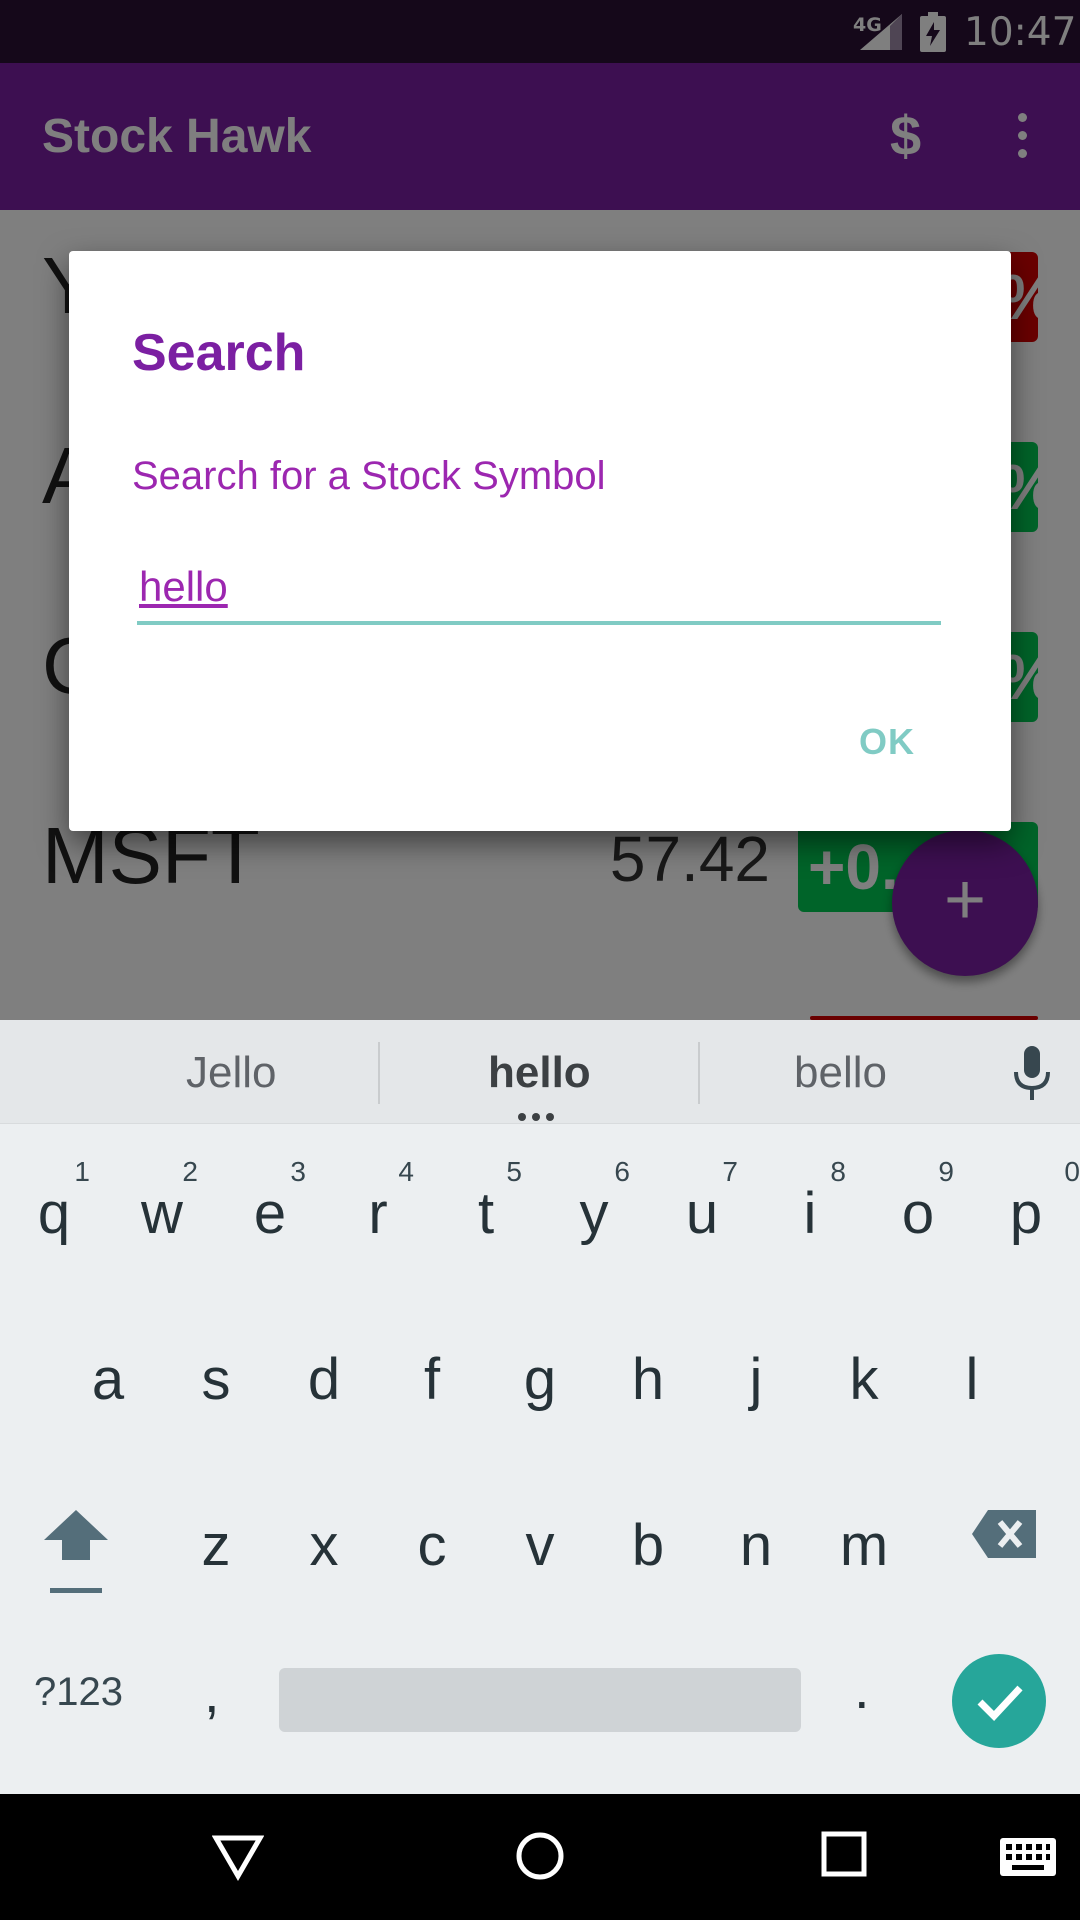 This screenshot has height=1920, width=1080. I want to click on checkmark-icon, so click(1000, 1703).